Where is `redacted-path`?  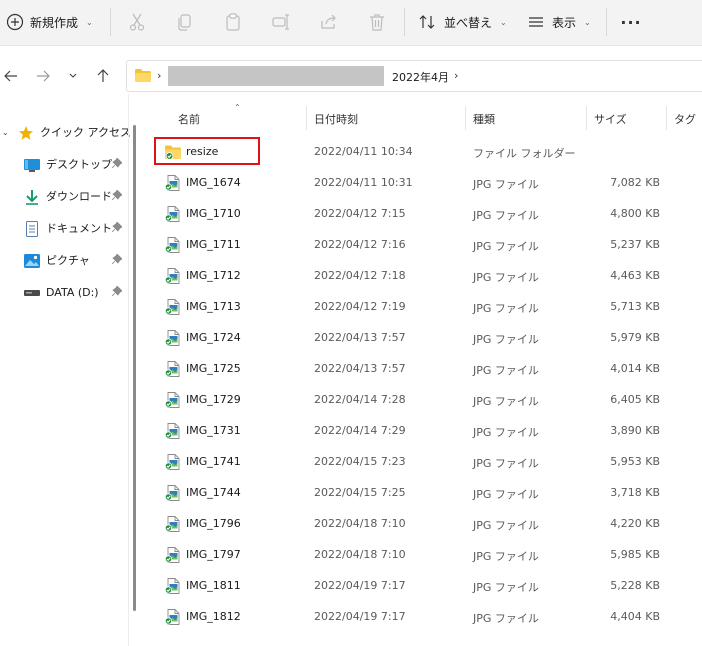 redacted-path is located at coordinates (276, 76).